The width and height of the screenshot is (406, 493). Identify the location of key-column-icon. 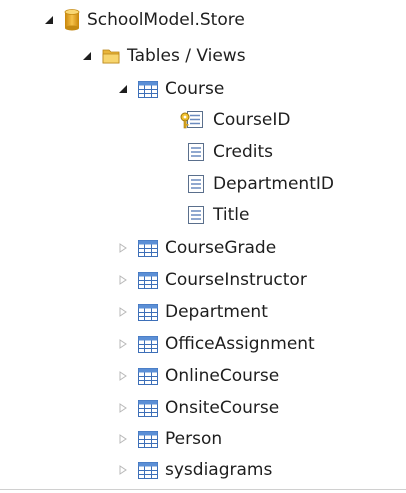
(193, 120).